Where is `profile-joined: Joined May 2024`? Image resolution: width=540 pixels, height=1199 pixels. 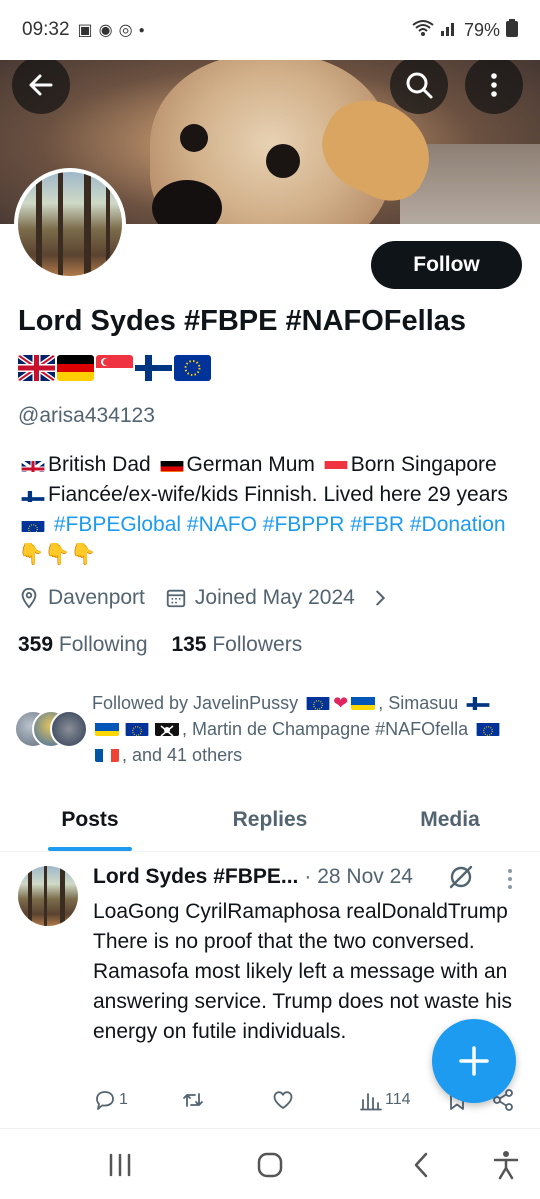 profile-joined: Joined May 2024 is located at coordinates (274, 597).